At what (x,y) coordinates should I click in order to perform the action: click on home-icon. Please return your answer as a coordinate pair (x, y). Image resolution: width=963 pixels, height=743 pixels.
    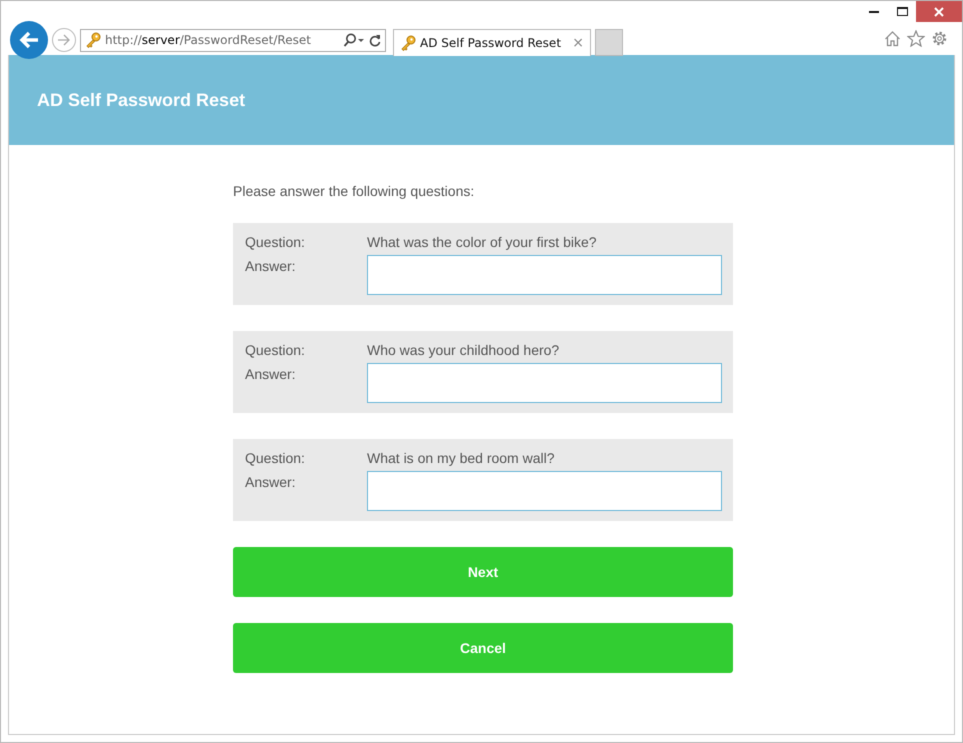
    Looking at the image, I should click on (892, 38).